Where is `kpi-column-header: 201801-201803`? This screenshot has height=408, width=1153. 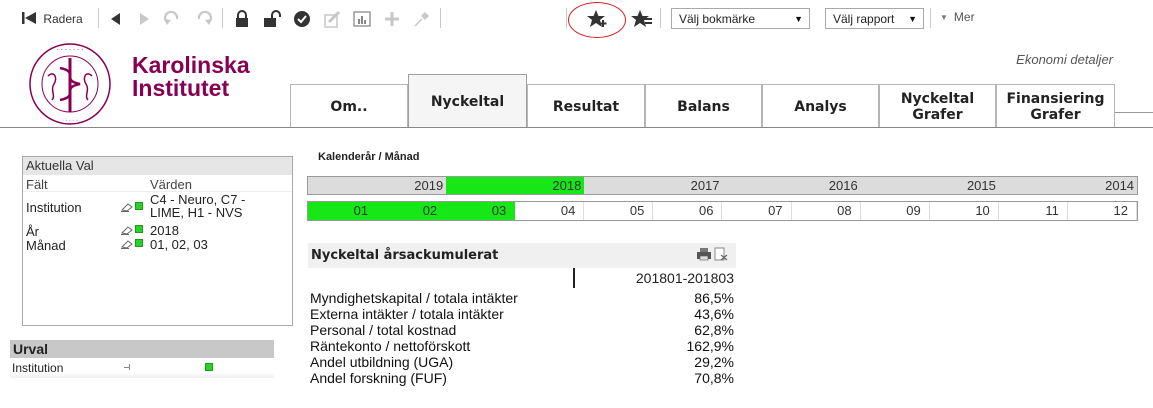
kpi-column-header: 201801-201803 is located at coordinates (522, 279).